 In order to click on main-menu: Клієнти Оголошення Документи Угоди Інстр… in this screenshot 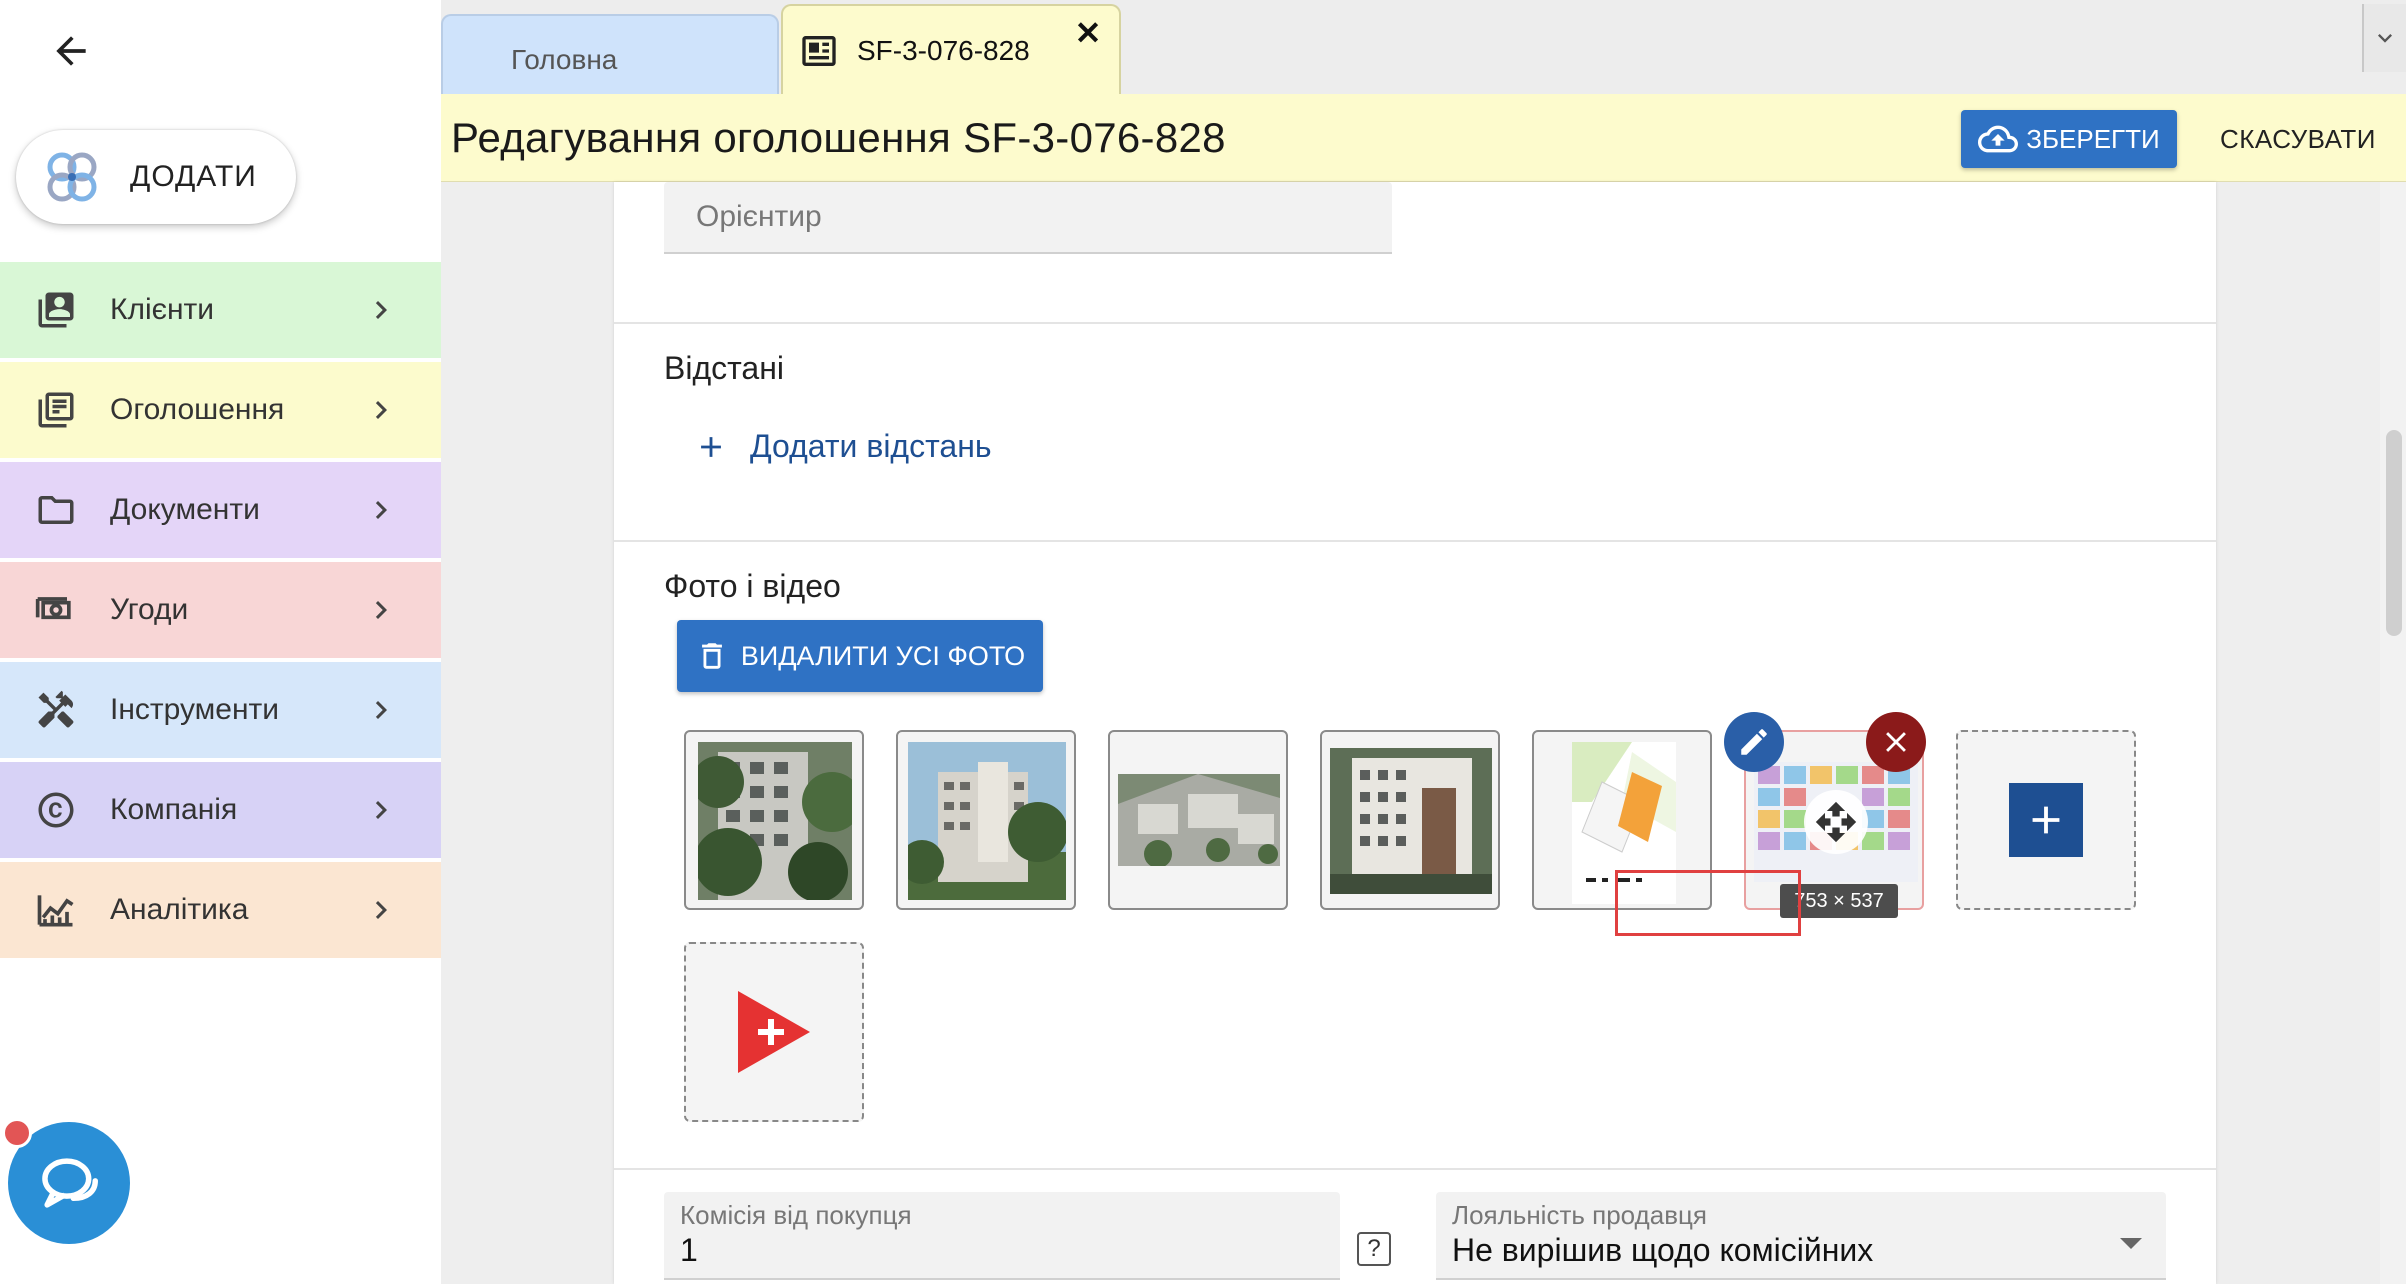, I will do `click(220, 612)`.